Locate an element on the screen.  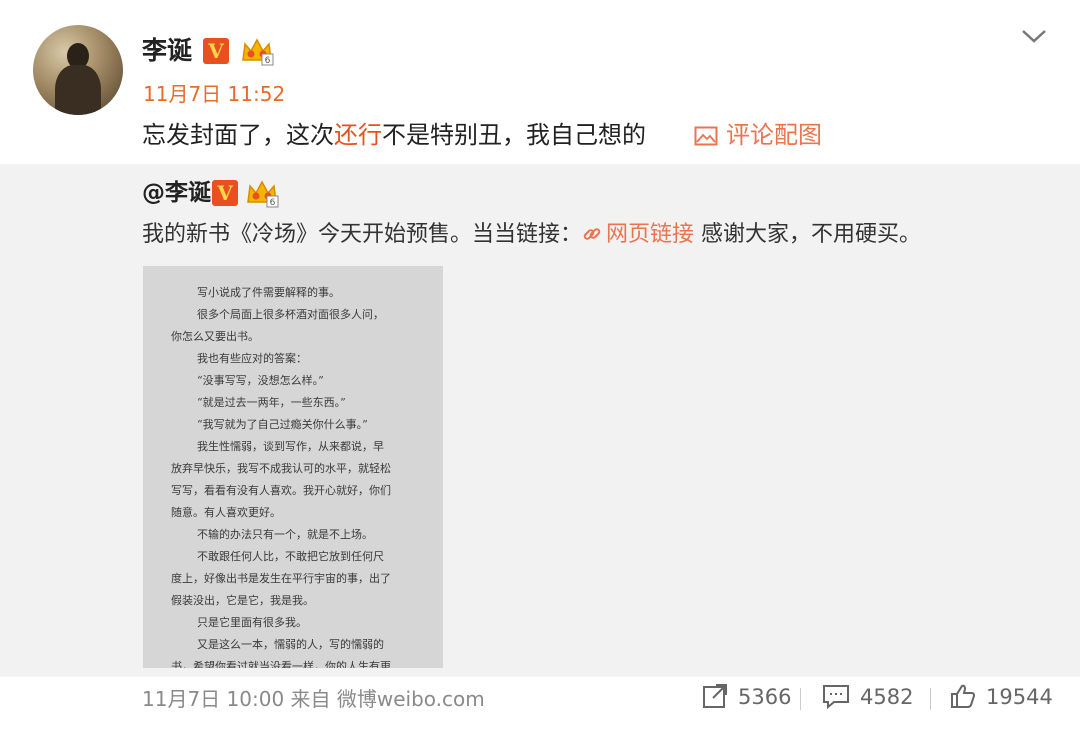
page-line: 我也有些应对的答案： is located at coordinates (252, 358).